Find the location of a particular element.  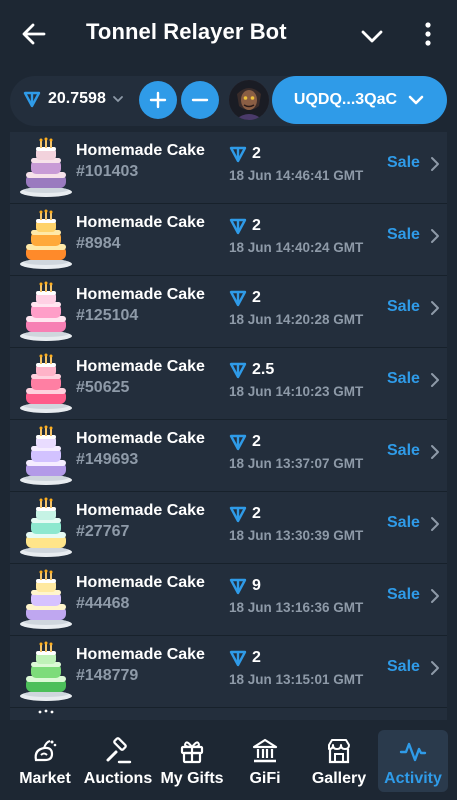

bank-icon is located at coordinates (265, 750).